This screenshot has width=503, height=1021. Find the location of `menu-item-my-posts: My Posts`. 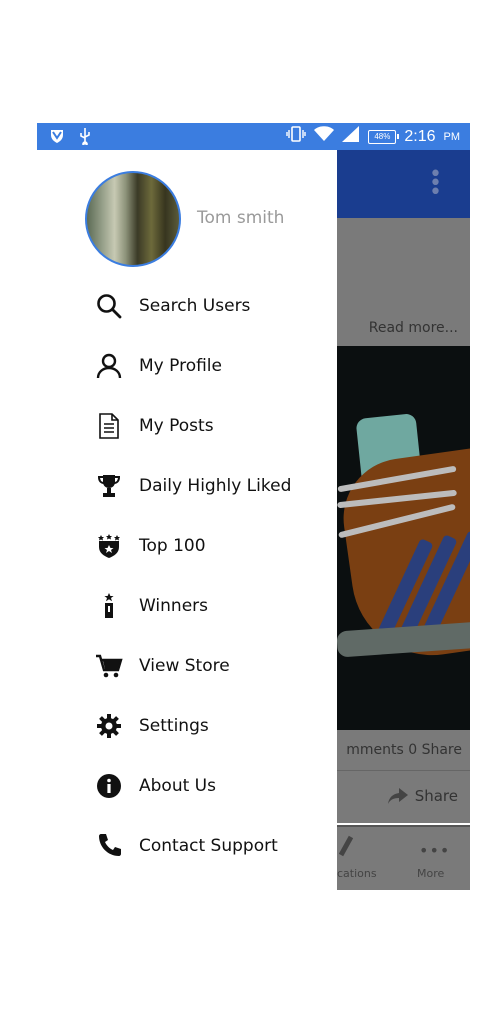

menu-item-my-posts: My Posts is located at coordinates (187, 426).